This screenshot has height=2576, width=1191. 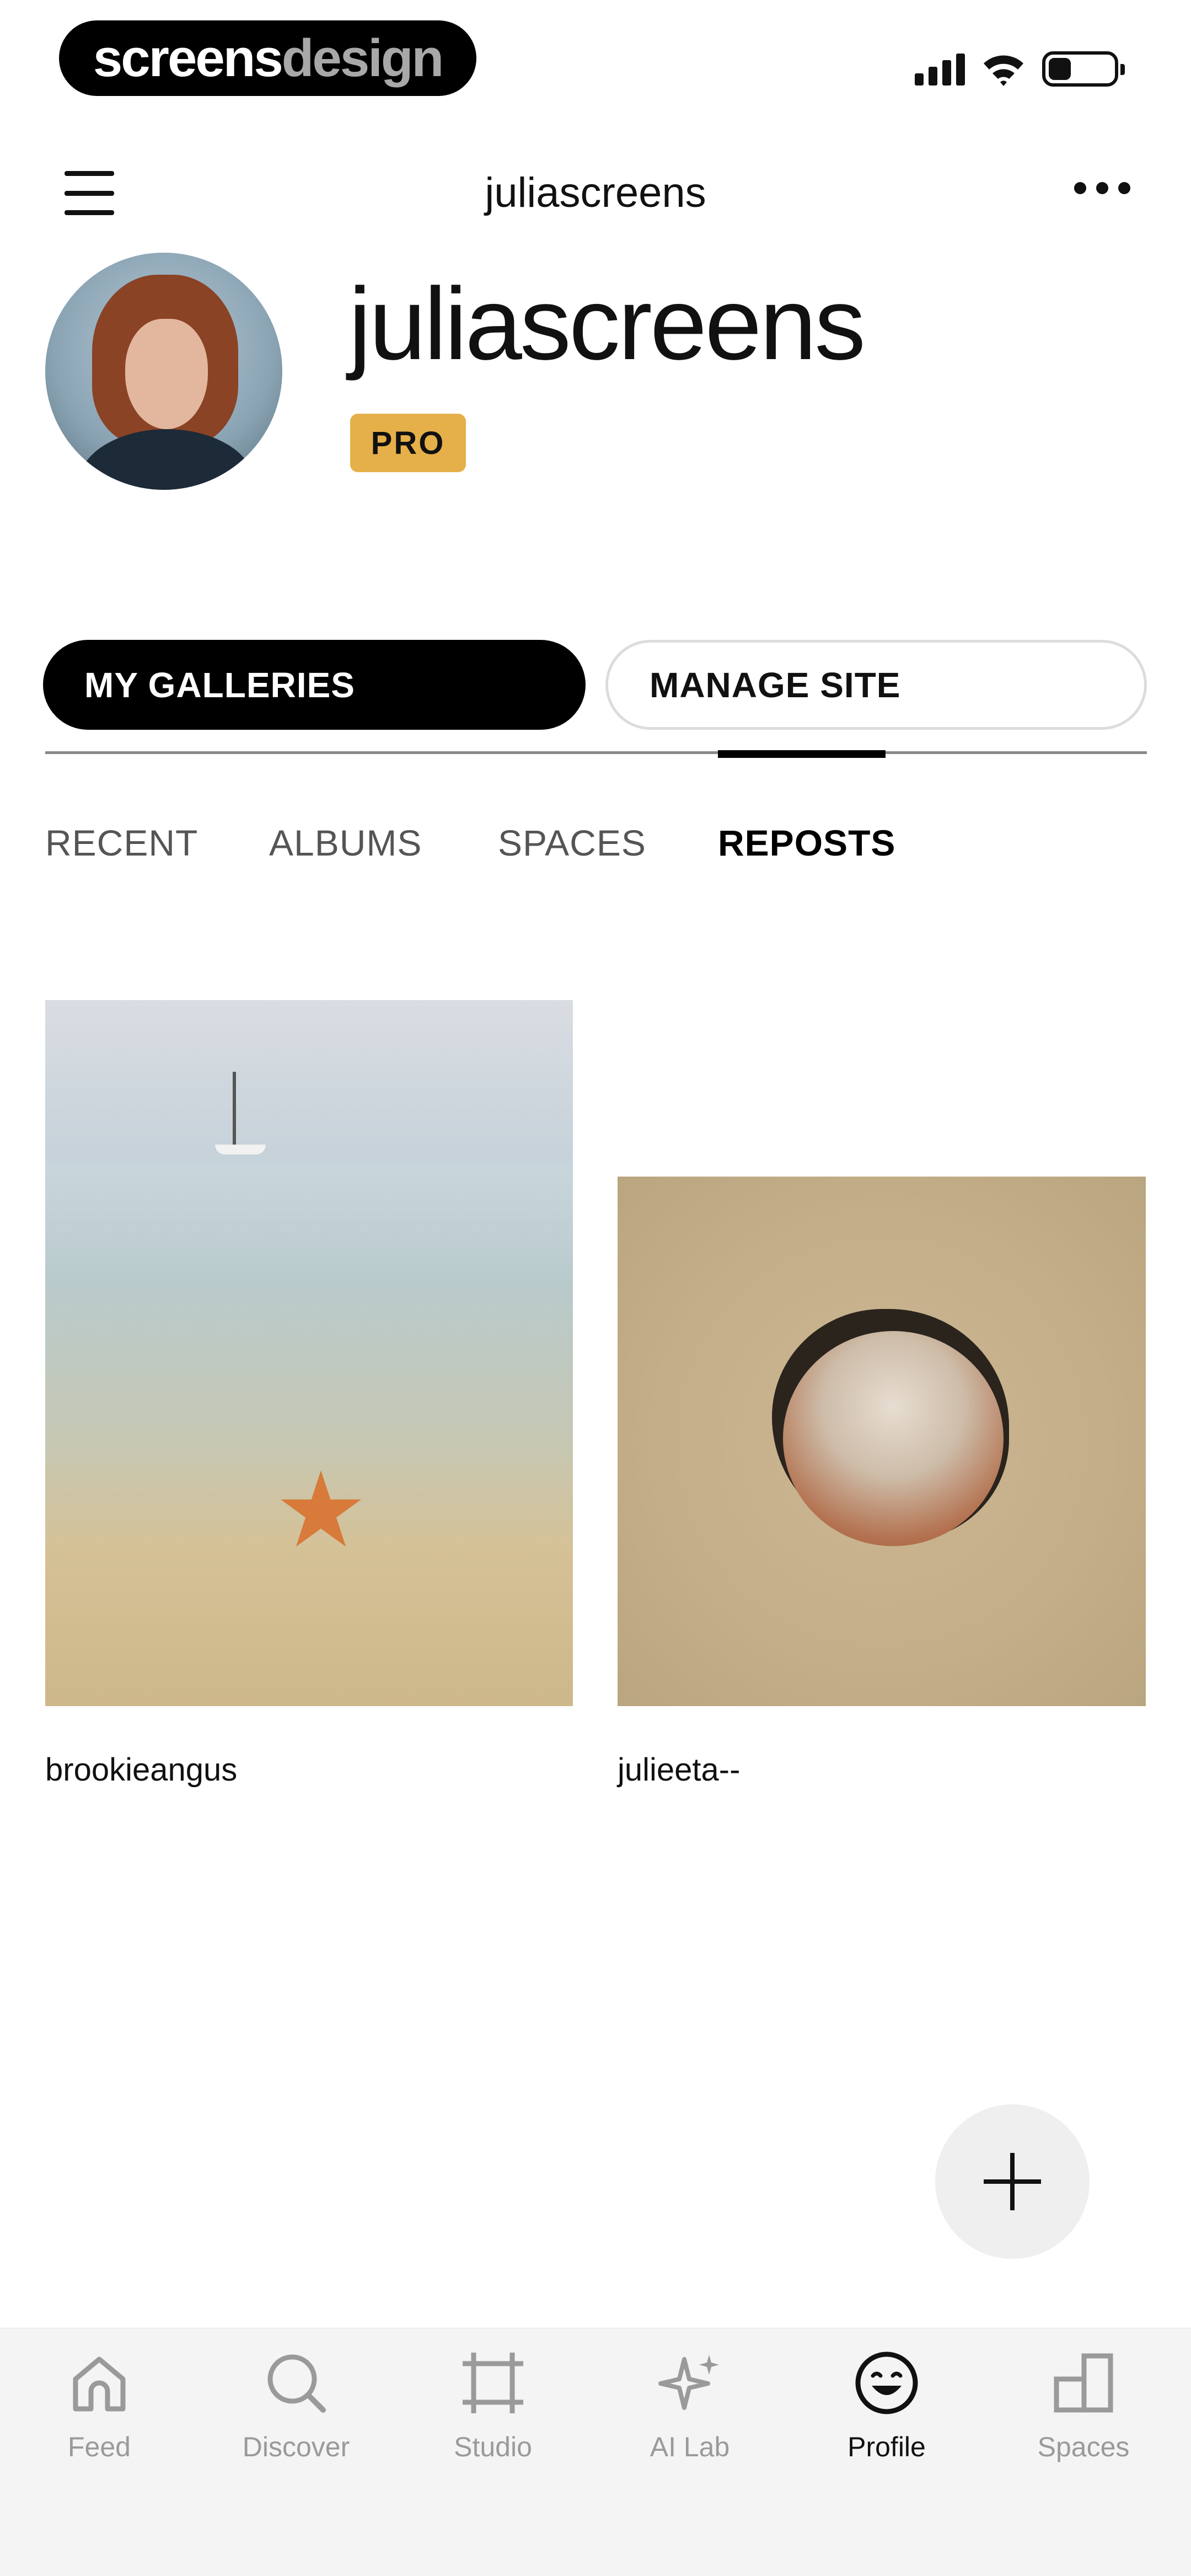 What do you see at coordinates (100, 2446) in the screenshot?
I see `nav-feed-label: Feed` at bounding box center [100, 2446].